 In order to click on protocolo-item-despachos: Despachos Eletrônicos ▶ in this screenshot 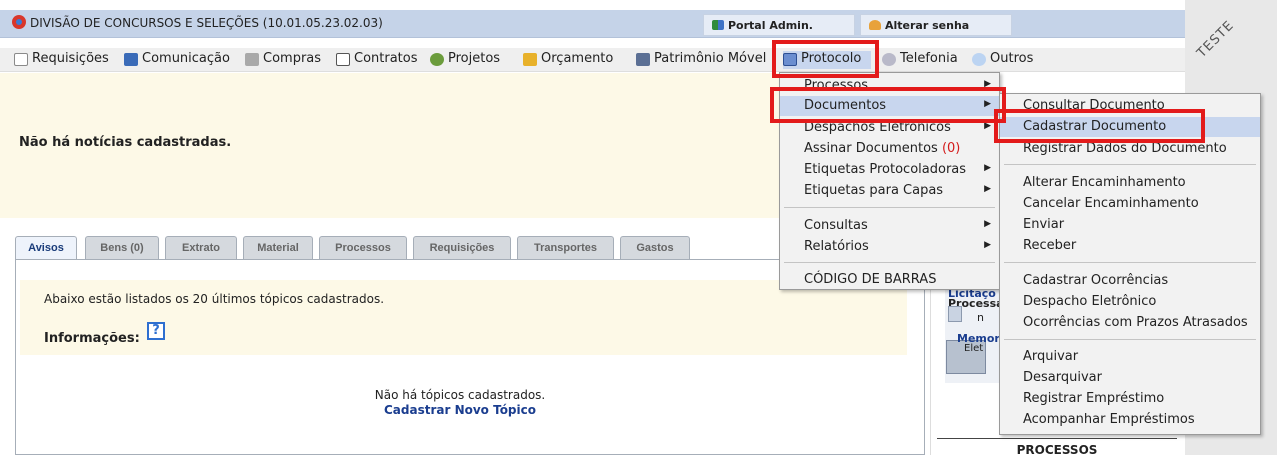, I will do `click(889, 128)`.